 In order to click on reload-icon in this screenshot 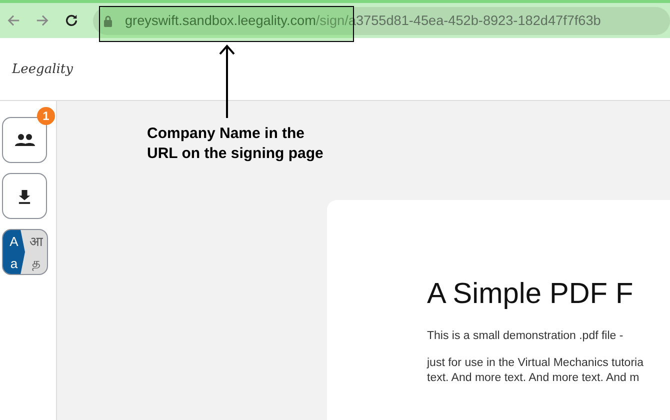, I will do `click(71, 20)`.